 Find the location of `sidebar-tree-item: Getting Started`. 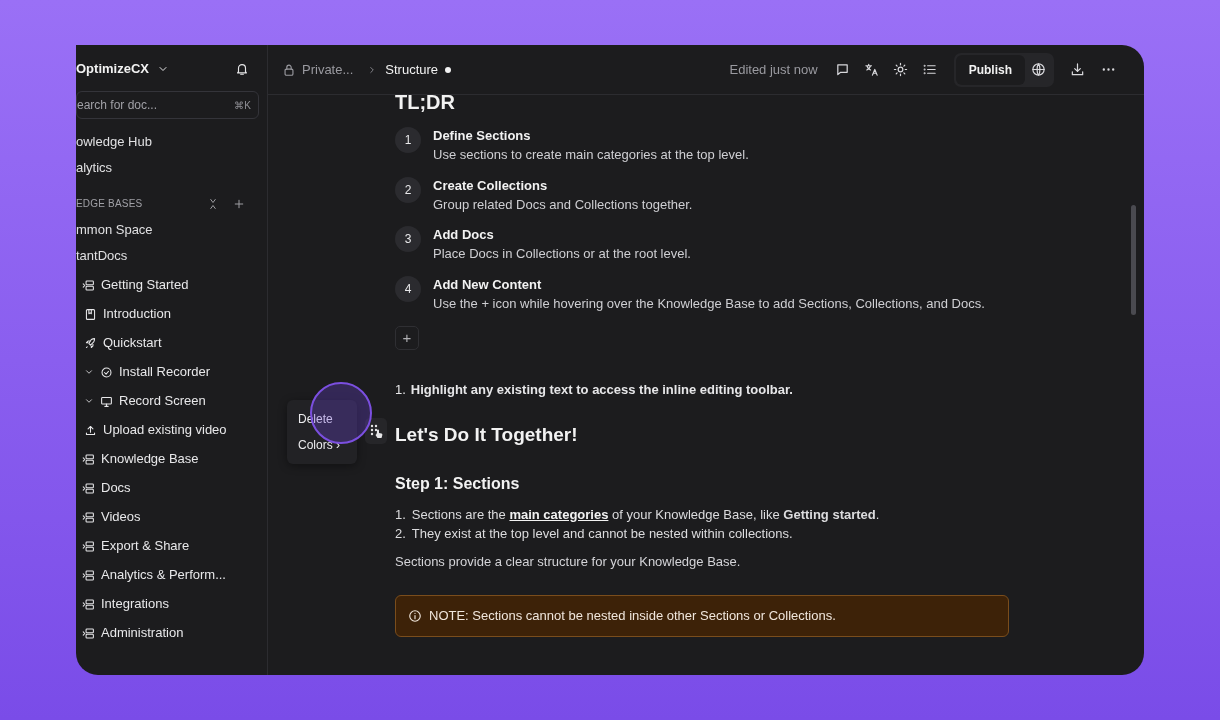

sidebar-tree-item: Getting Started is located at coordinates (167, 285).